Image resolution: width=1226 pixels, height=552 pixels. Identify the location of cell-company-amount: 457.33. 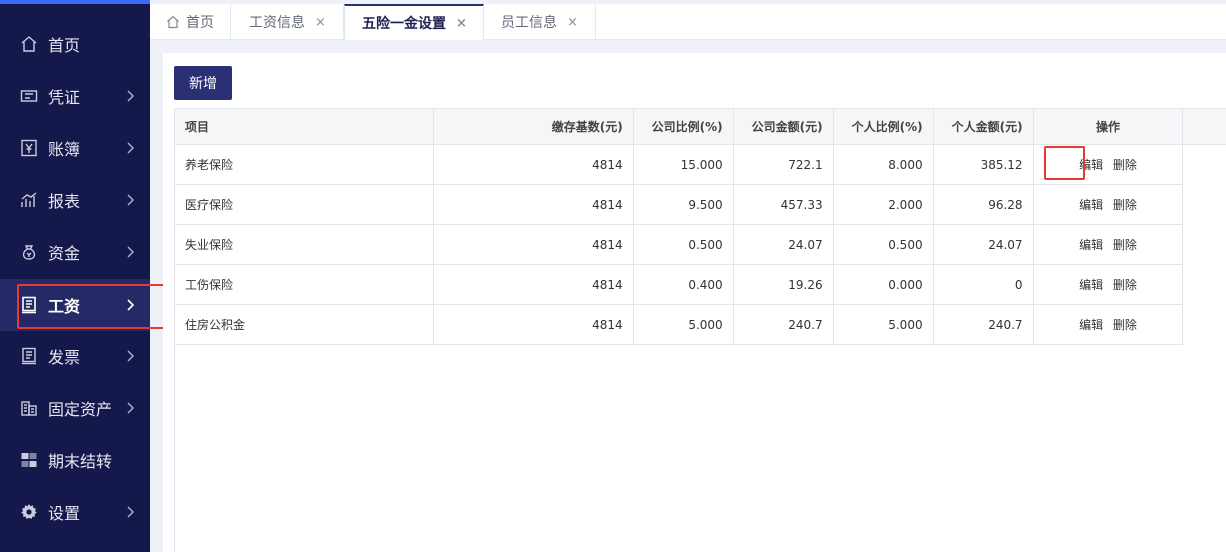
(783, 204).